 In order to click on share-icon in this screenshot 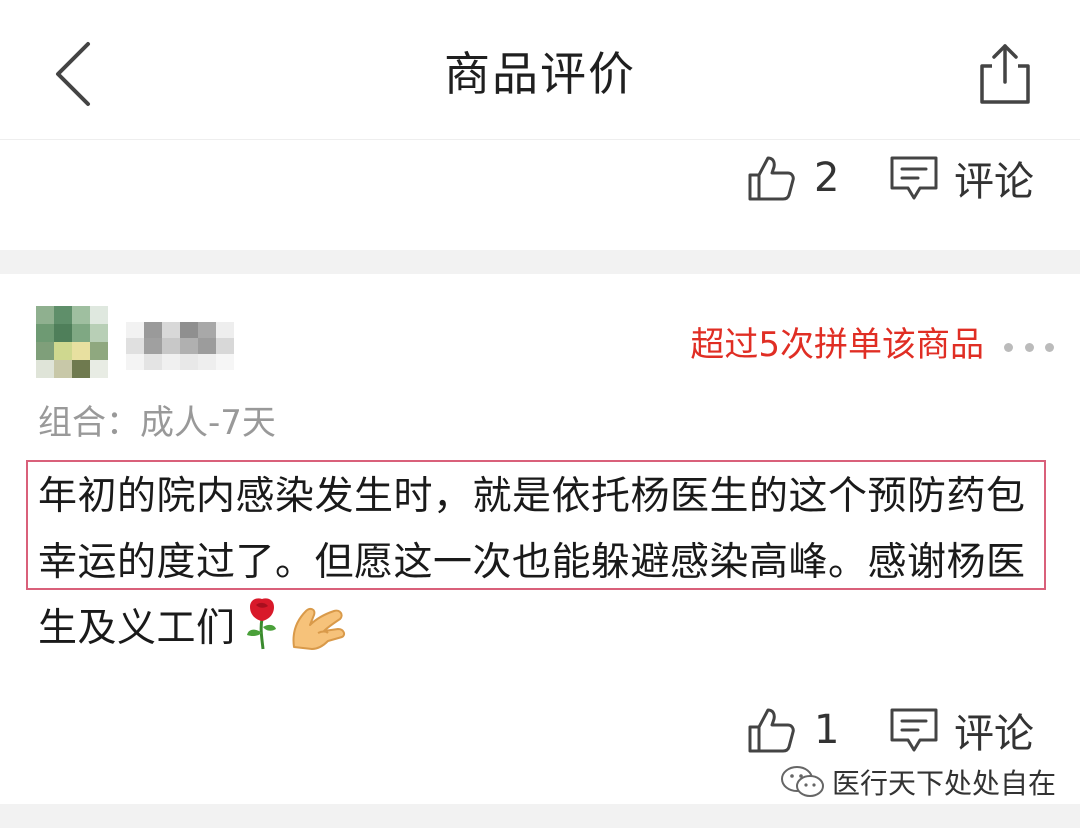, I will do `click(1005, 74)`.